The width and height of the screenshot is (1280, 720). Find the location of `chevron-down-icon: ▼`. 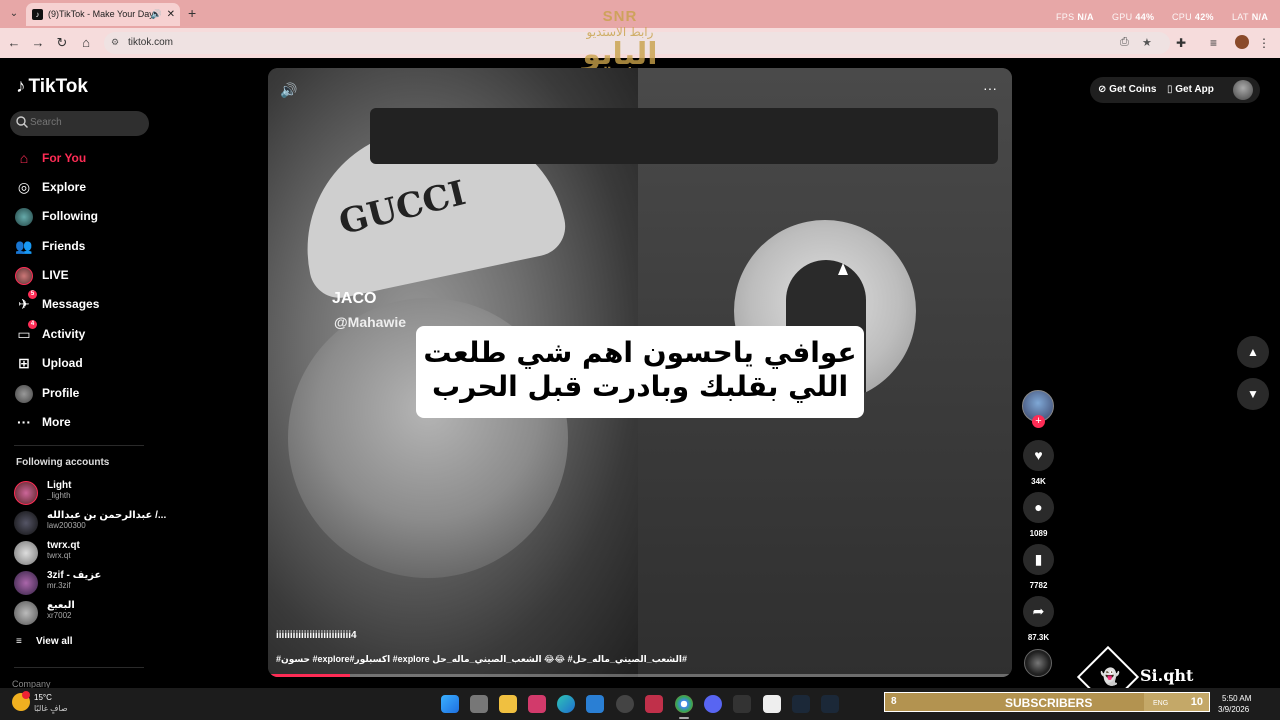

chevron-down-icon: ▼ is located at coordinates (1253, 394).